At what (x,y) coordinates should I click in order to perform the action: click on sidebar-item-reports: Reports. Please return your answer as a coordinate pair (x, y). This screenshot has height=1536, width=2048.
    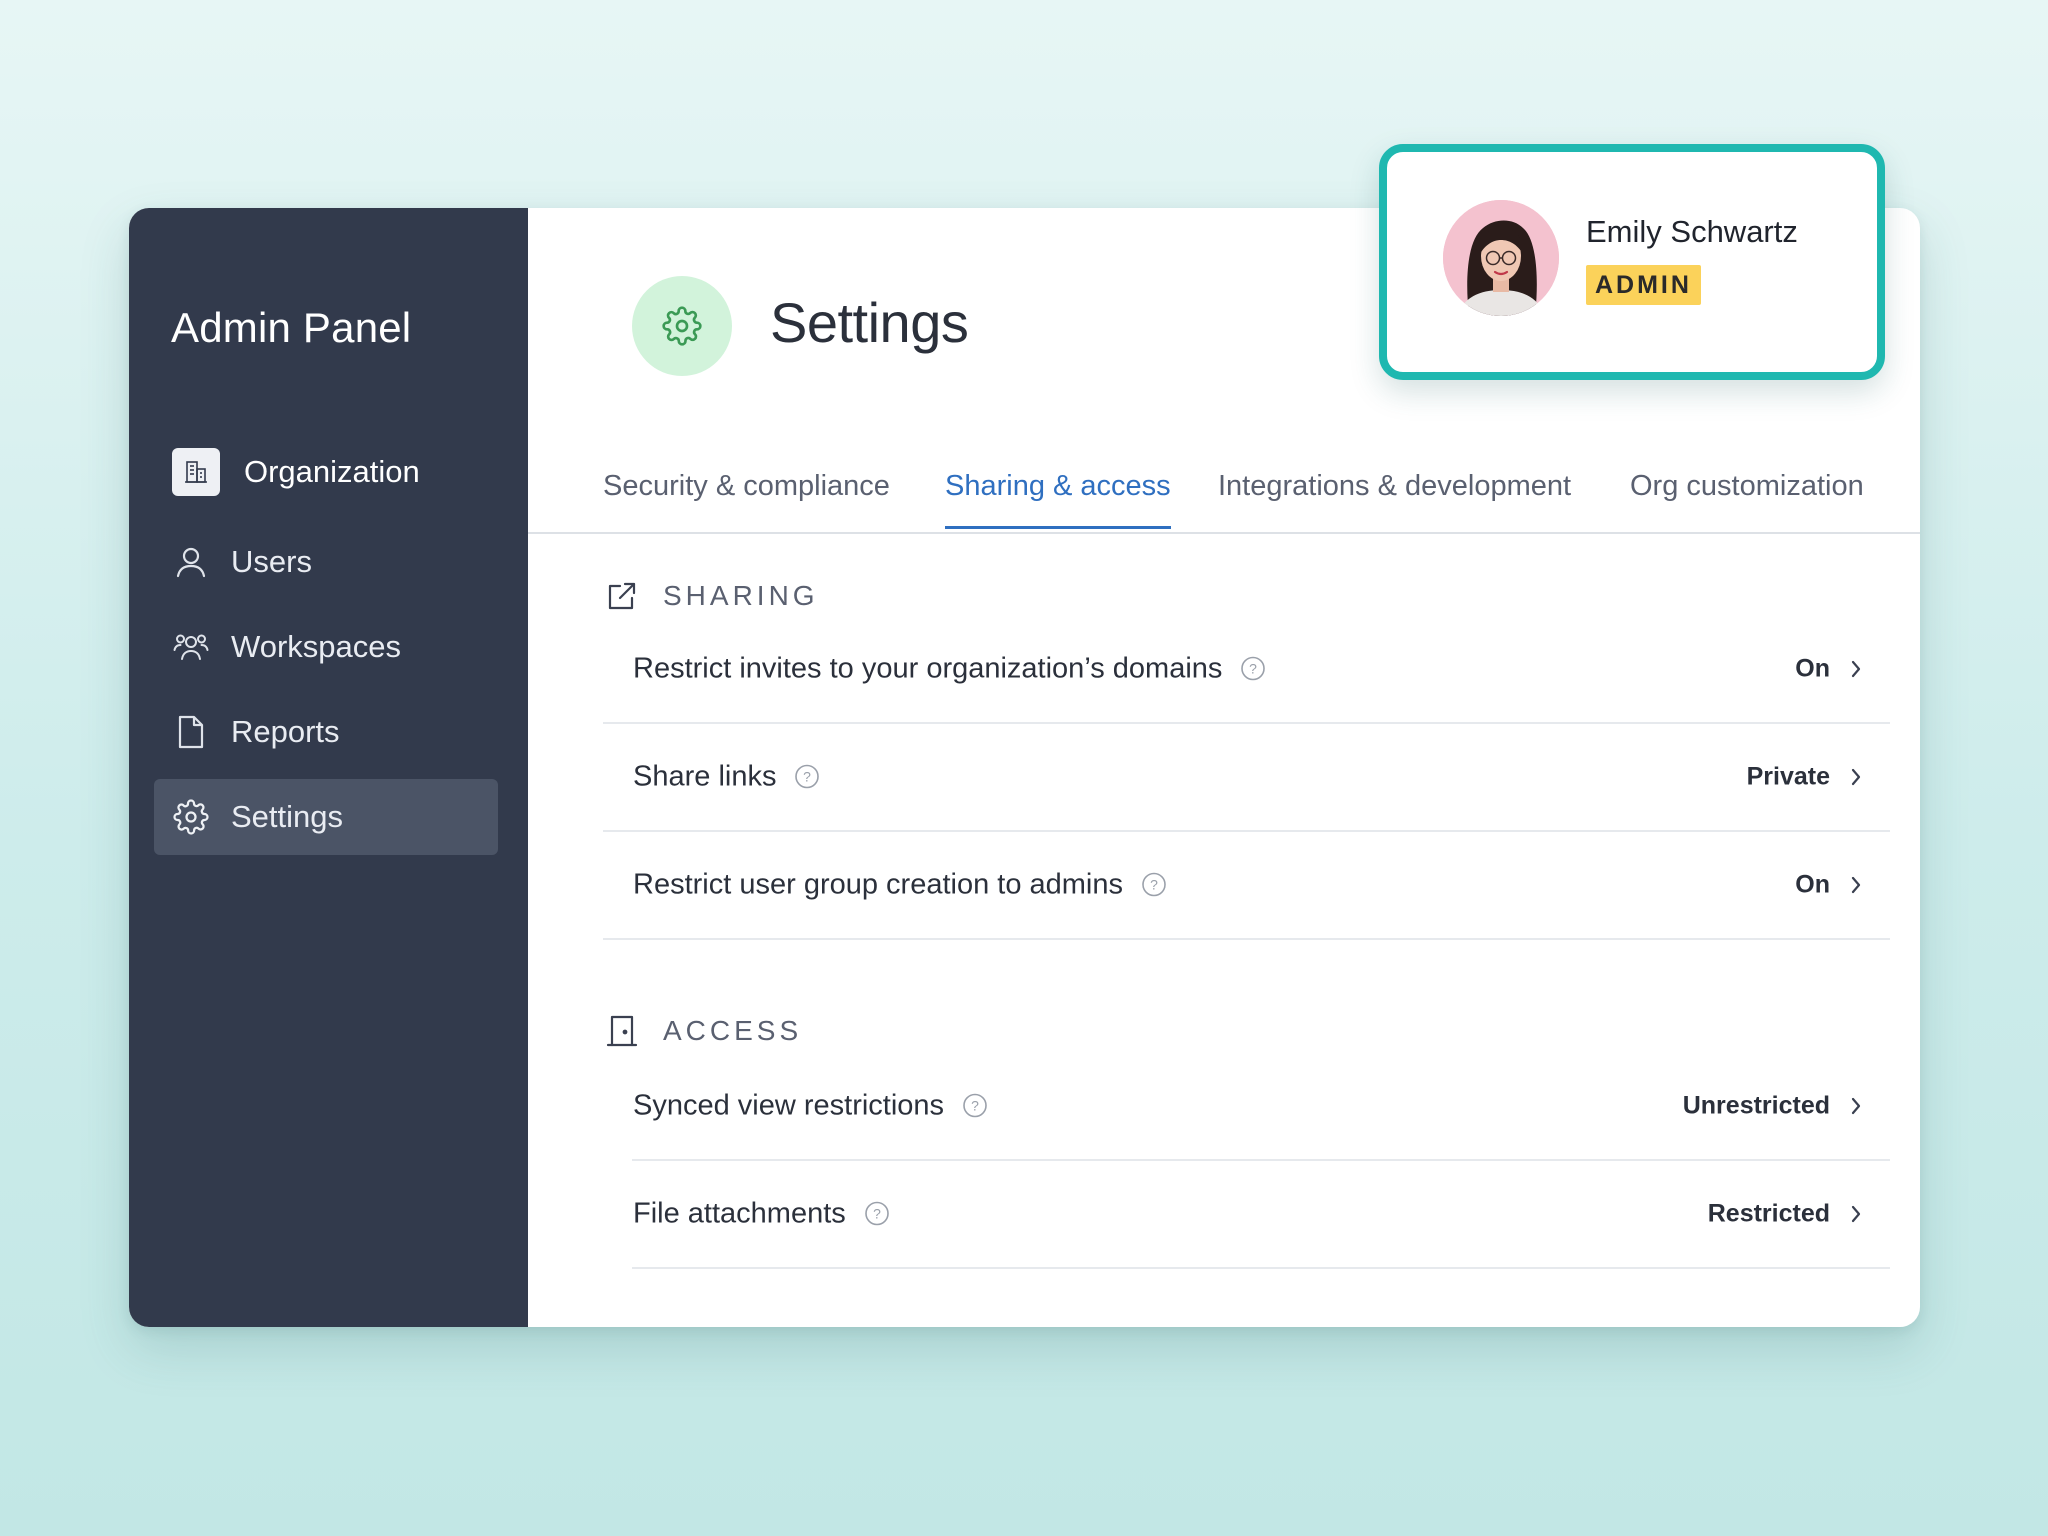
    Looking at the image, I should click on (326, 732).